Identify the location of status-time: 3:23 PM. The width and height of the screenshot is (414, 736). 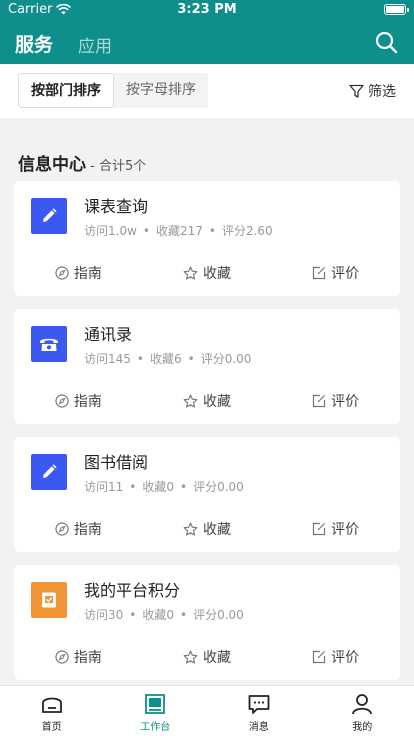
(207, 9).